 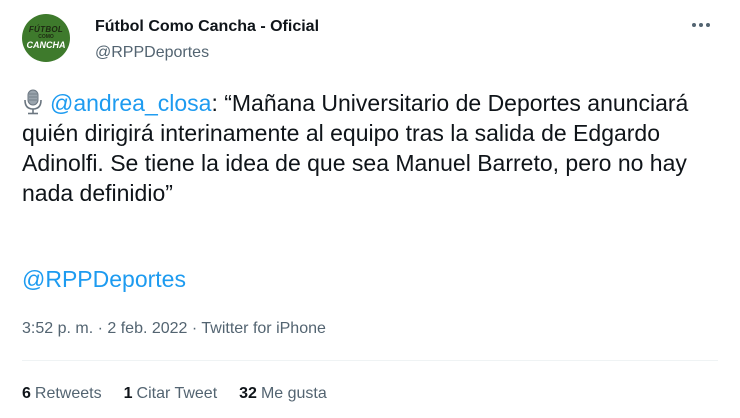 I want to click on more-horizontal-icon, so click(x=701, y=25).